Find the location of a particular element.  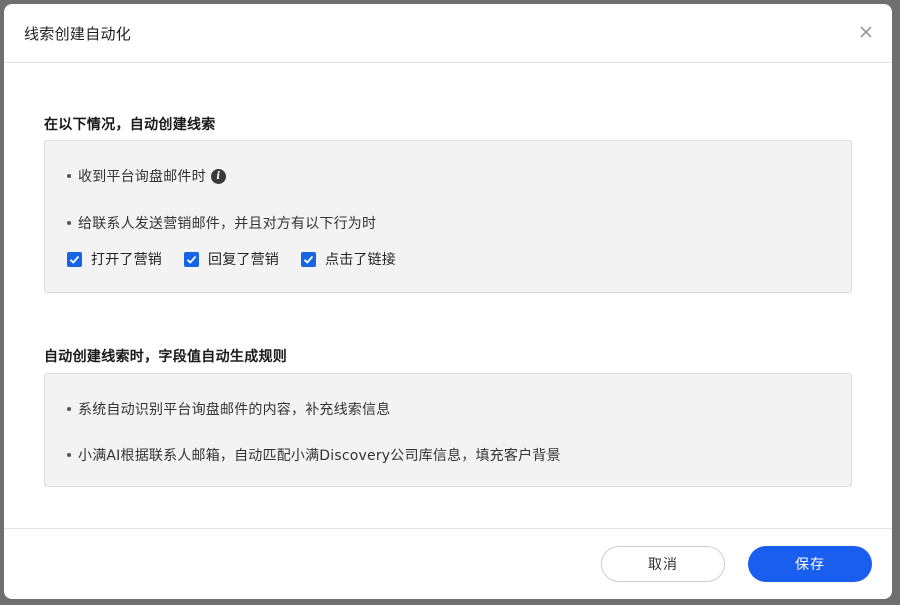

rule-inquiry-parse: 系统自动识别平台询盘邮件的内容，补充线索信息 is located at coordinates (228, 409).